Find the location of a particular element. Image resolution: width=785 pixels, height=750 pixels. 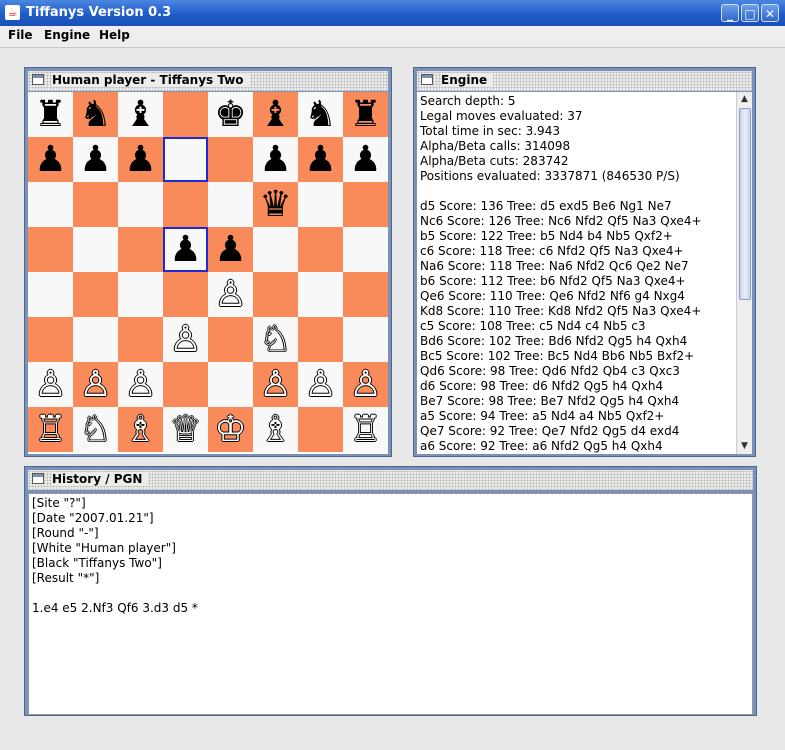

square-f4 is located at coordinates (275, 294).